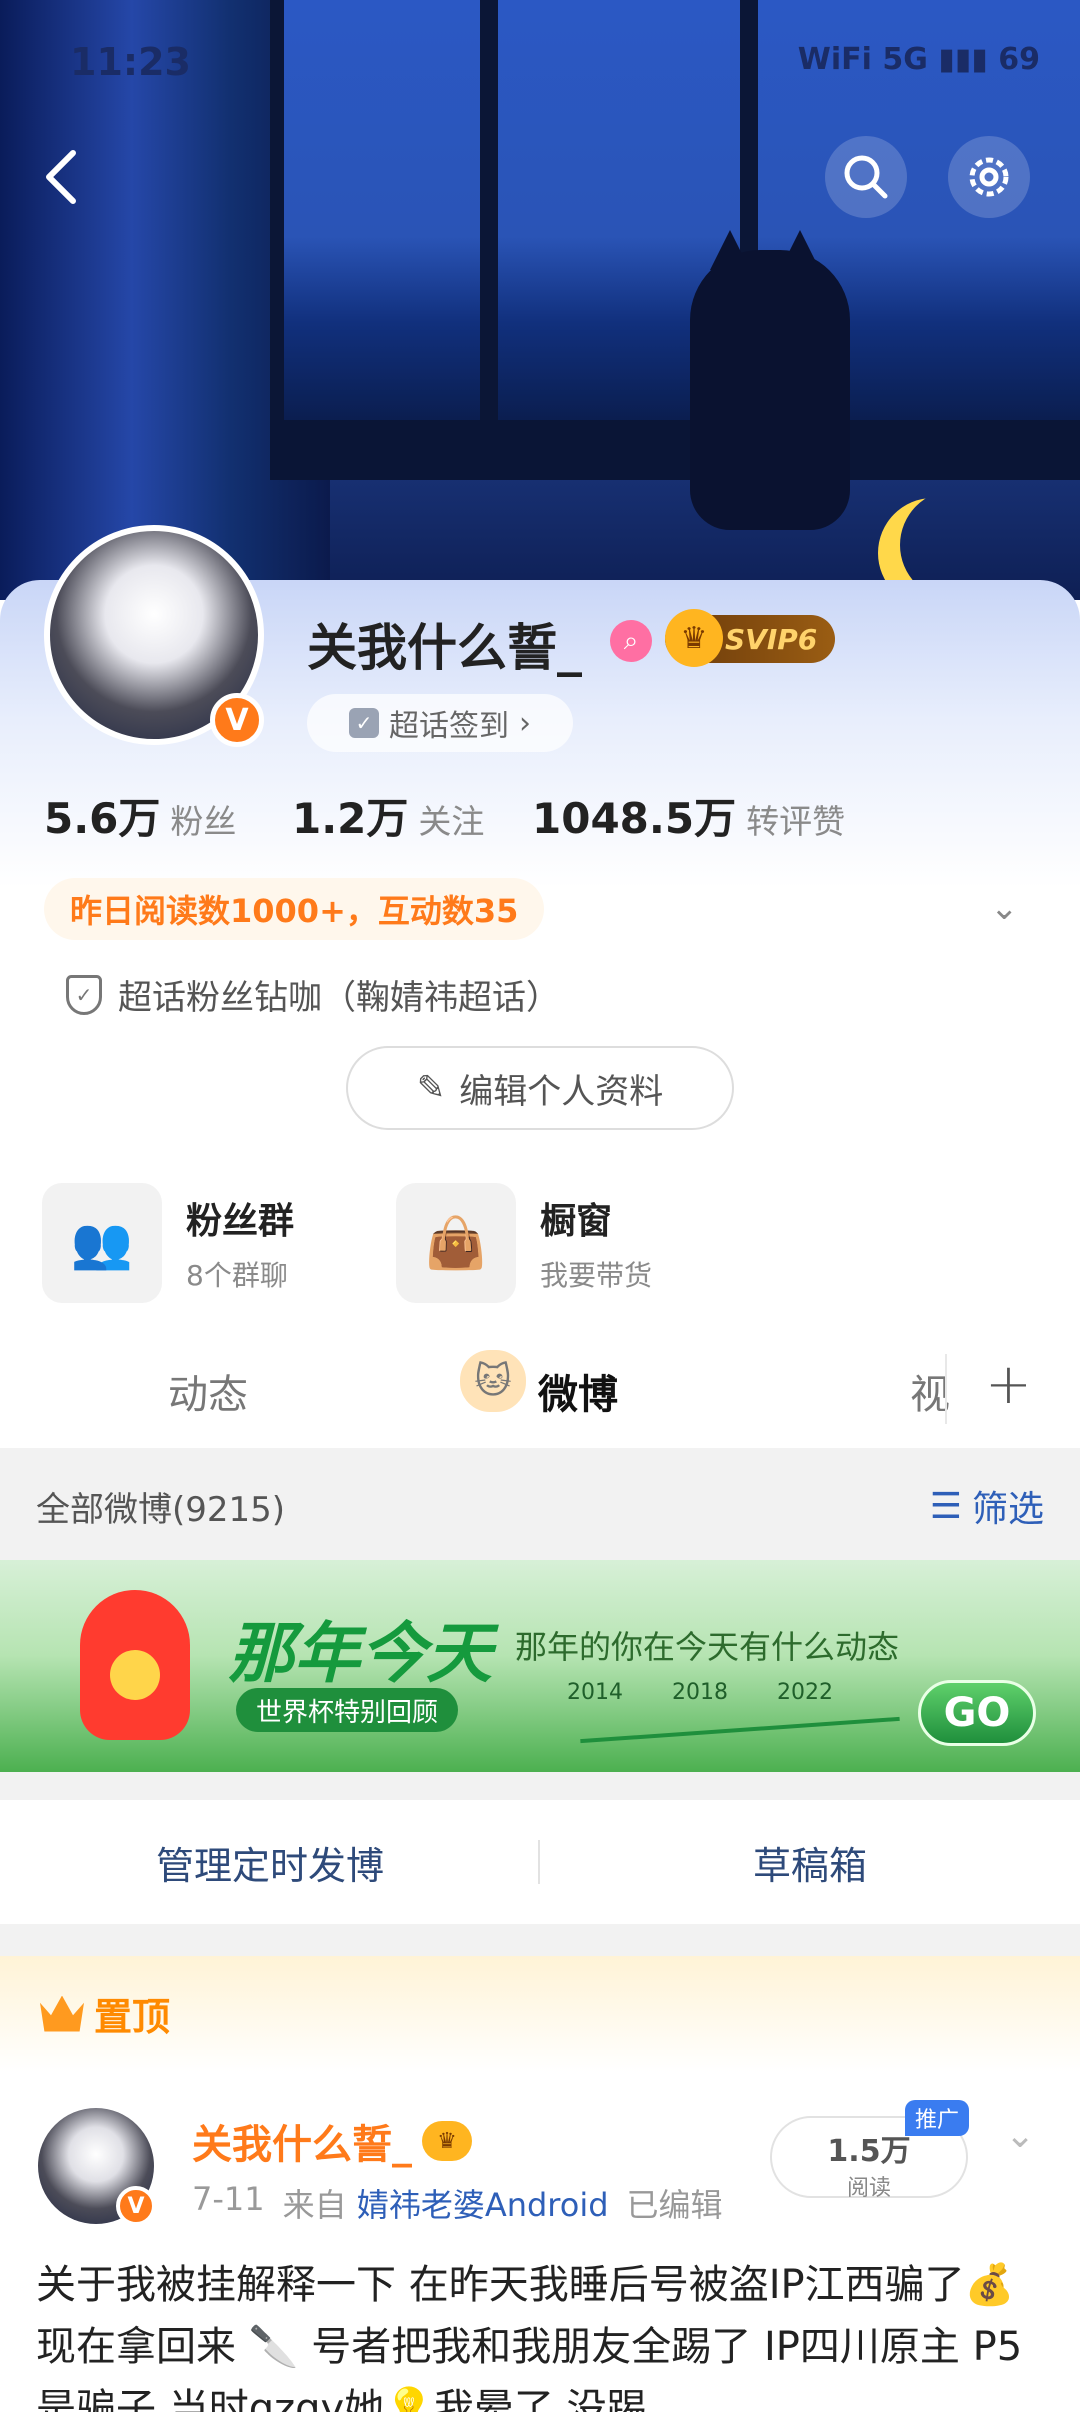 This screenshot has height=2412, width=1080. I want to click on tab-divider, so click(946, 1389).